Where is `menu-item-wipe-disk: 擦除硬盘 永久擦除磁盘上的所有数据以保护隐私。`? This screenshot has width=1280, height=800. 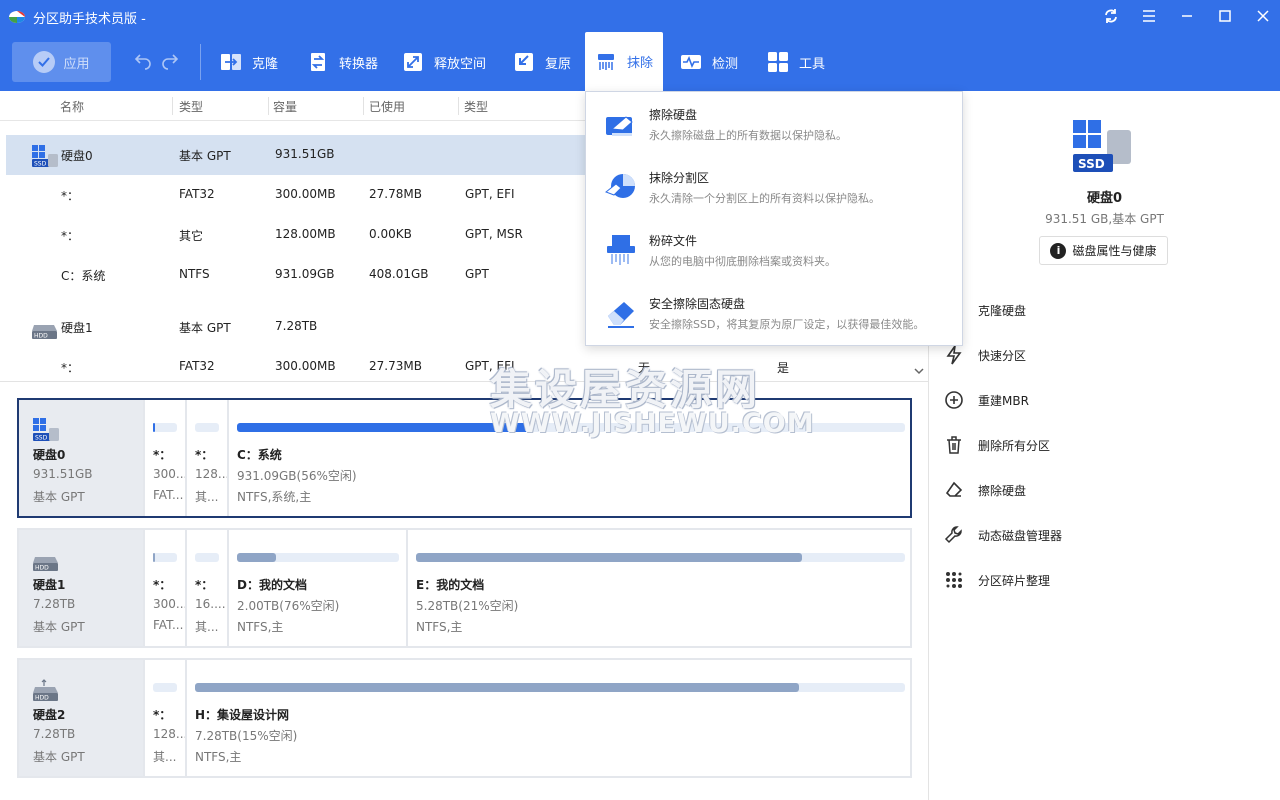
menu-item-wipe-disk: 擦除硬盘 永久擦除磁盘上的所有数据以保护隐私。 is located at coordinates (774, 123).